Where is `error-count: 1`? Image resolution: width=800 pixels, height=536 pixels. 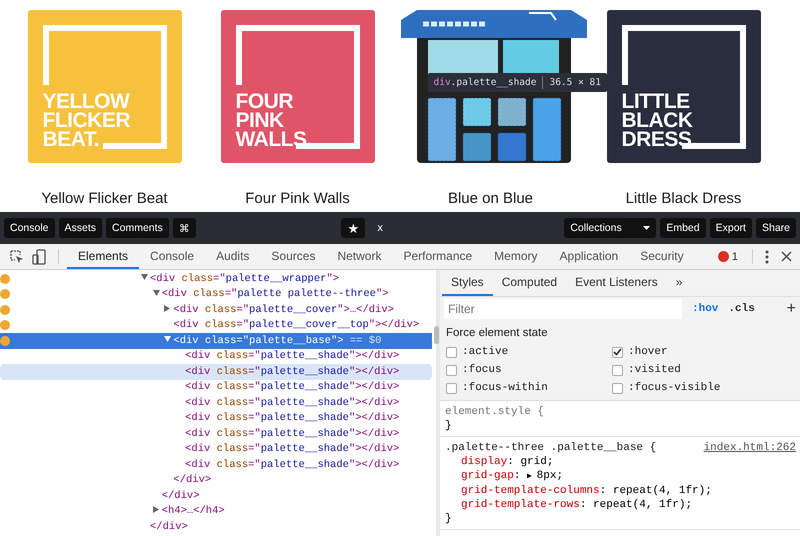
error-count: 1 is located at coordinates (731, 256).